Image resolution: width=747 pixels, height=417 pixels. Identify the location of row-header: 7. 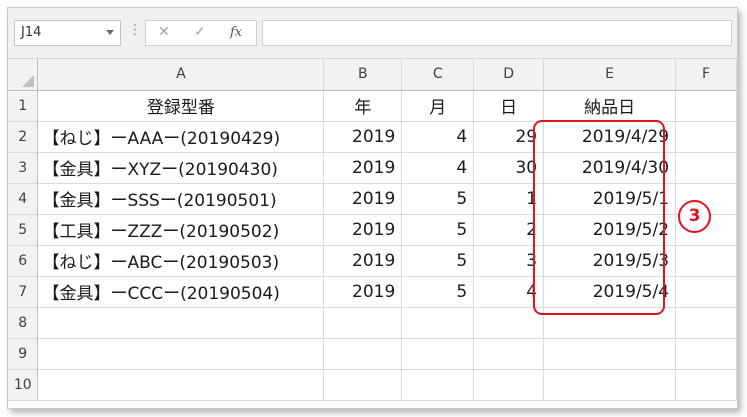
(23, 292).